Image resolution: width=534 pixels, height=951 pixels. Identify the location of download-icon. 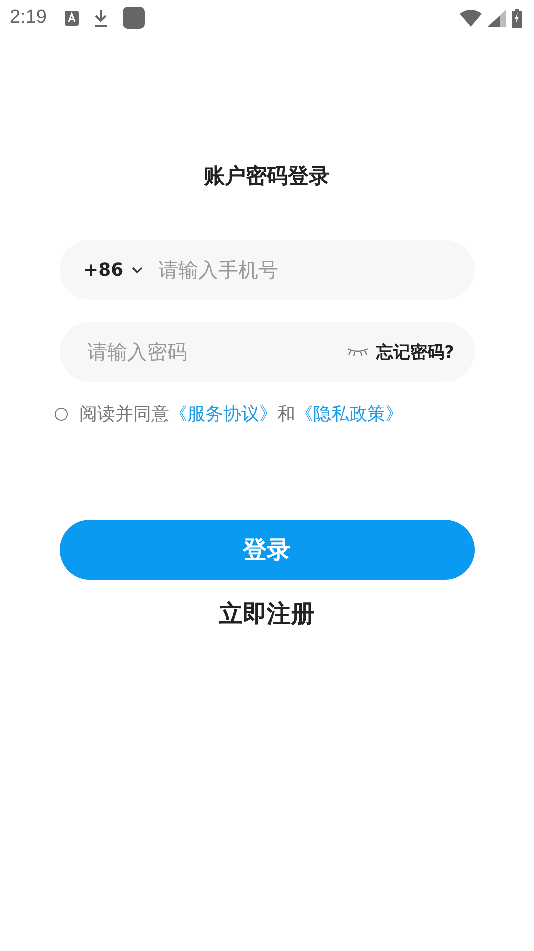
(100, 18).